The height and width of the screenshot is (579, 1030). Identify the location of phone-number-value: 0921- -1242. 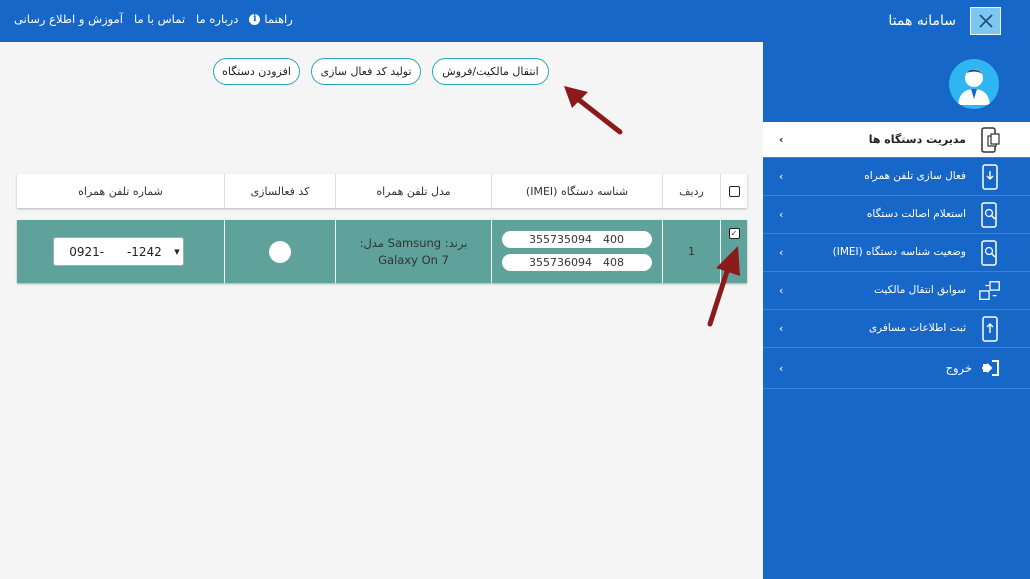
(115, 251).